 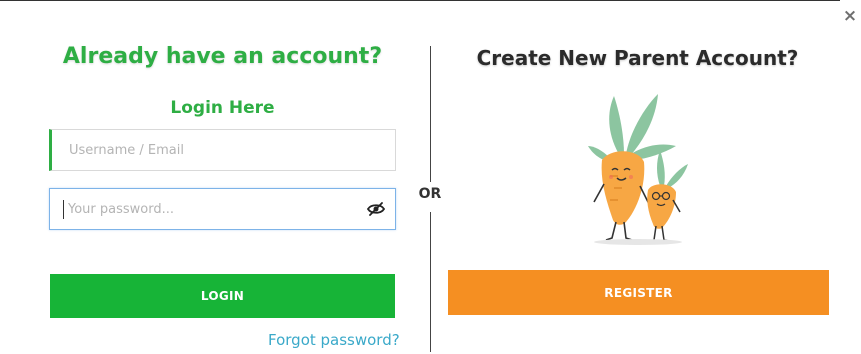 I want to click on login-title: Already have an account?, so click(x=222, y=56).